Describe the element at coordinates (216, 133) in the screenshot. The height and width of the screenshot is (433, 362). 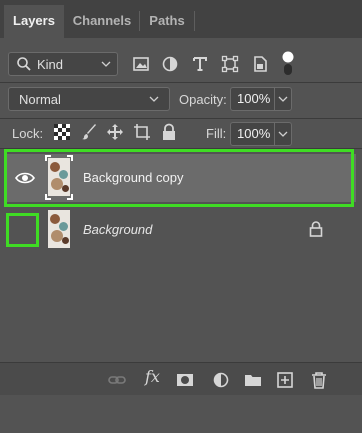
I see `fill-label: Fill:` at that location.